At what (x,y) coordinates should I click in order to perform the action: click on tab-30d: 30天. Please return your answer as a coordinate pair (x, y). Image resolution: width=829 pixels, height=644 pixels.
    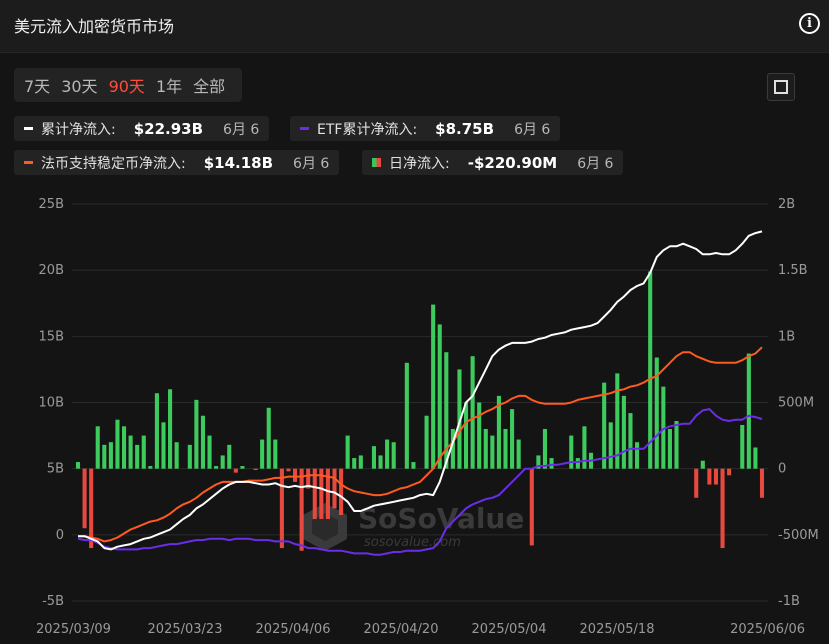
    Looking at the image, I should click on (79, 85).